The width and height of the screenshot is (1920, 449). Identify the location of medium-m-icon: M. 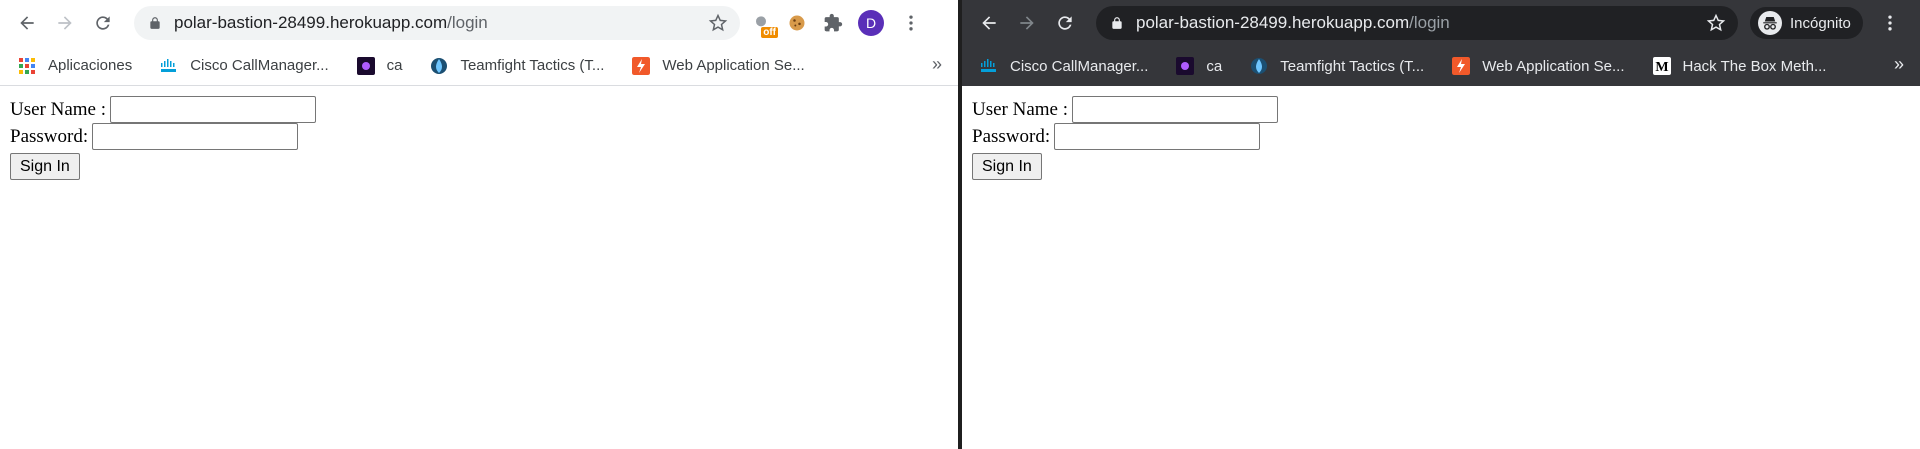
(1661, 66).